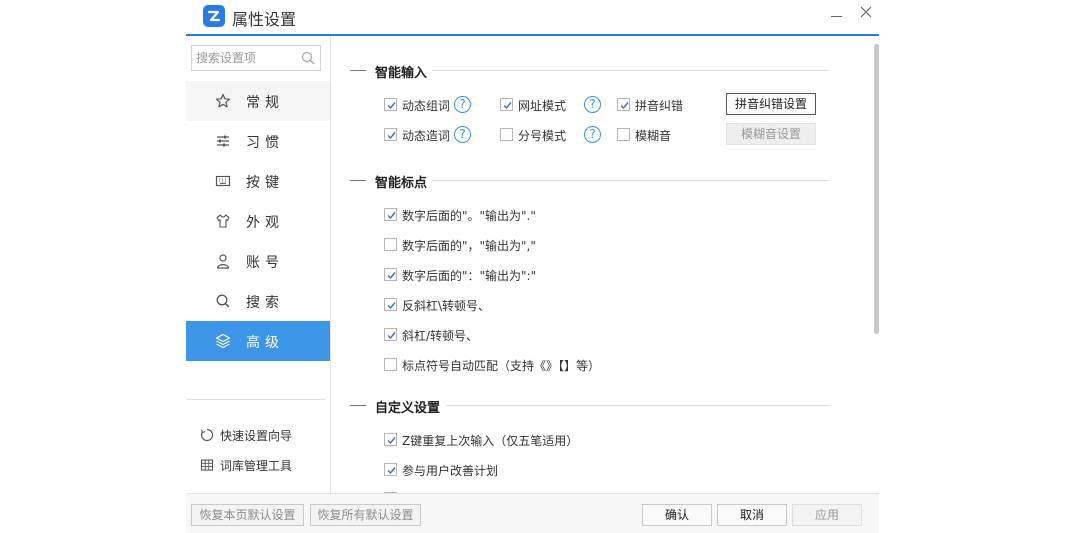 The height and width of the screenshot is (533, 1066). I want to click on option-label: Z键重复上次输入（仅五笔适用）, so click(490, 441).